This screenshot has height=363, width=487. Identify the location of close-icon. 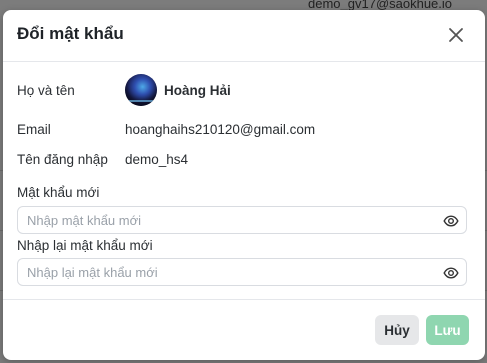
(456, 35).